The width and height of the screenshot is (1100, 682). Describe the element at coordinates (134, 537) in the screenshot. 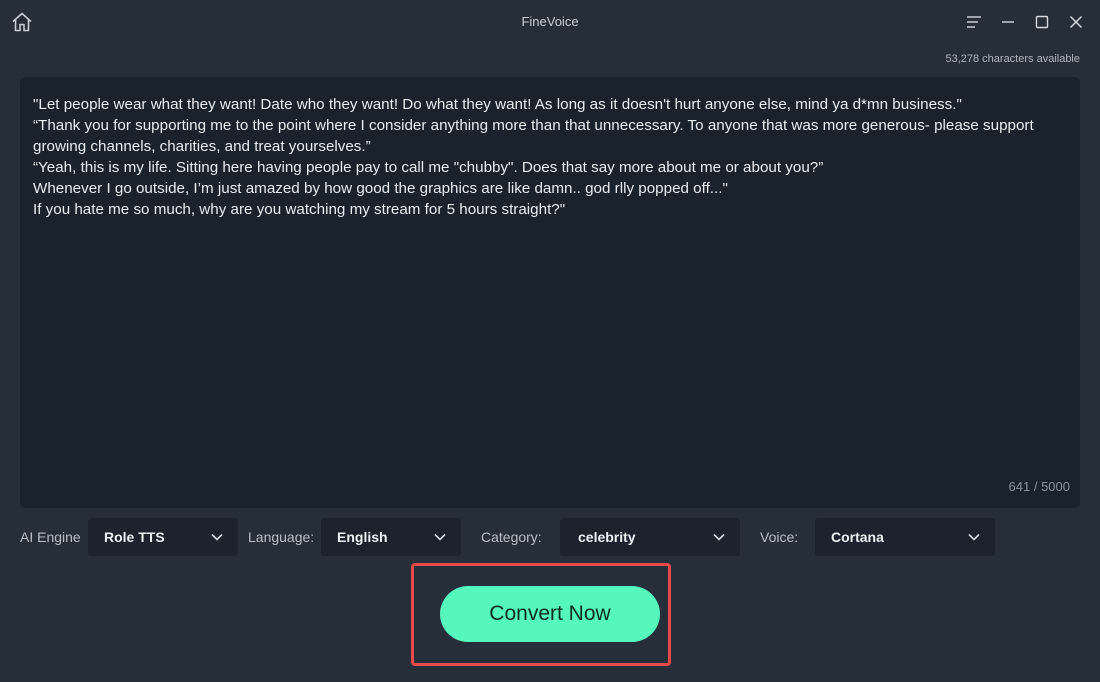

I see `ai-engine-value: Role TTS` at that location.